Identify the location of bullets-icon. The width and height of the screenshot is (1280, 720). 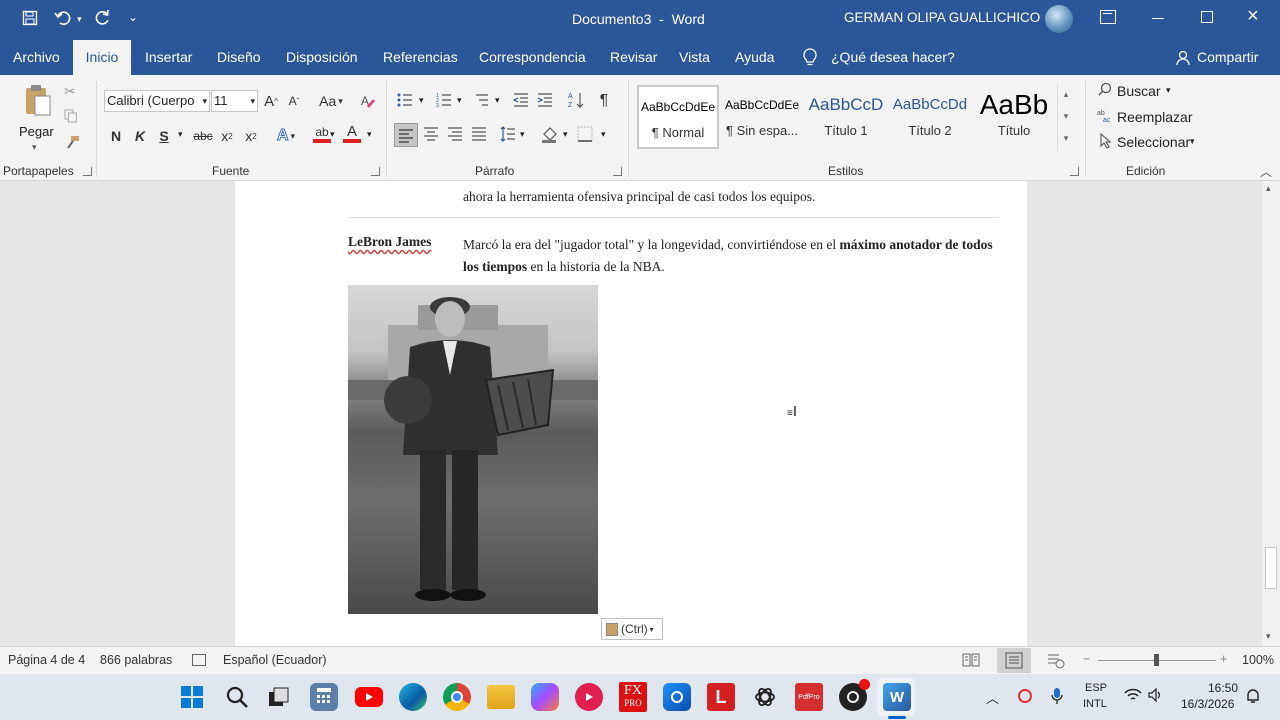
(405, 100).